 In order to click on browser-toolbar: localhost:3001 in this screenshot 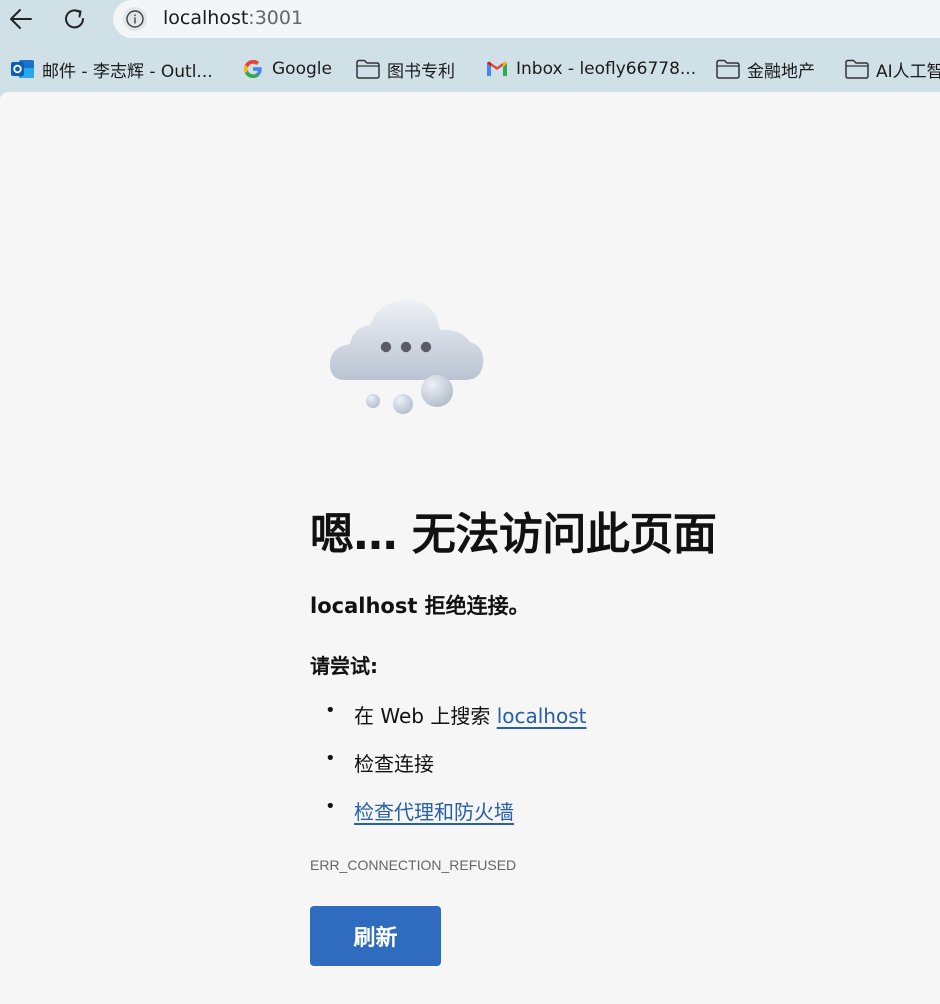, I will do `click(470, 21)`.